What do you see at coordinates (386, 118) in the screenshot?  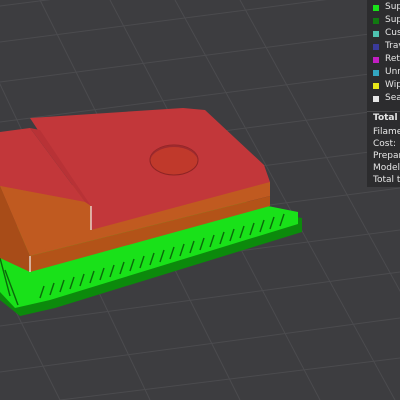 I see `summary-title: Total e` at bounding box center [386, 118].